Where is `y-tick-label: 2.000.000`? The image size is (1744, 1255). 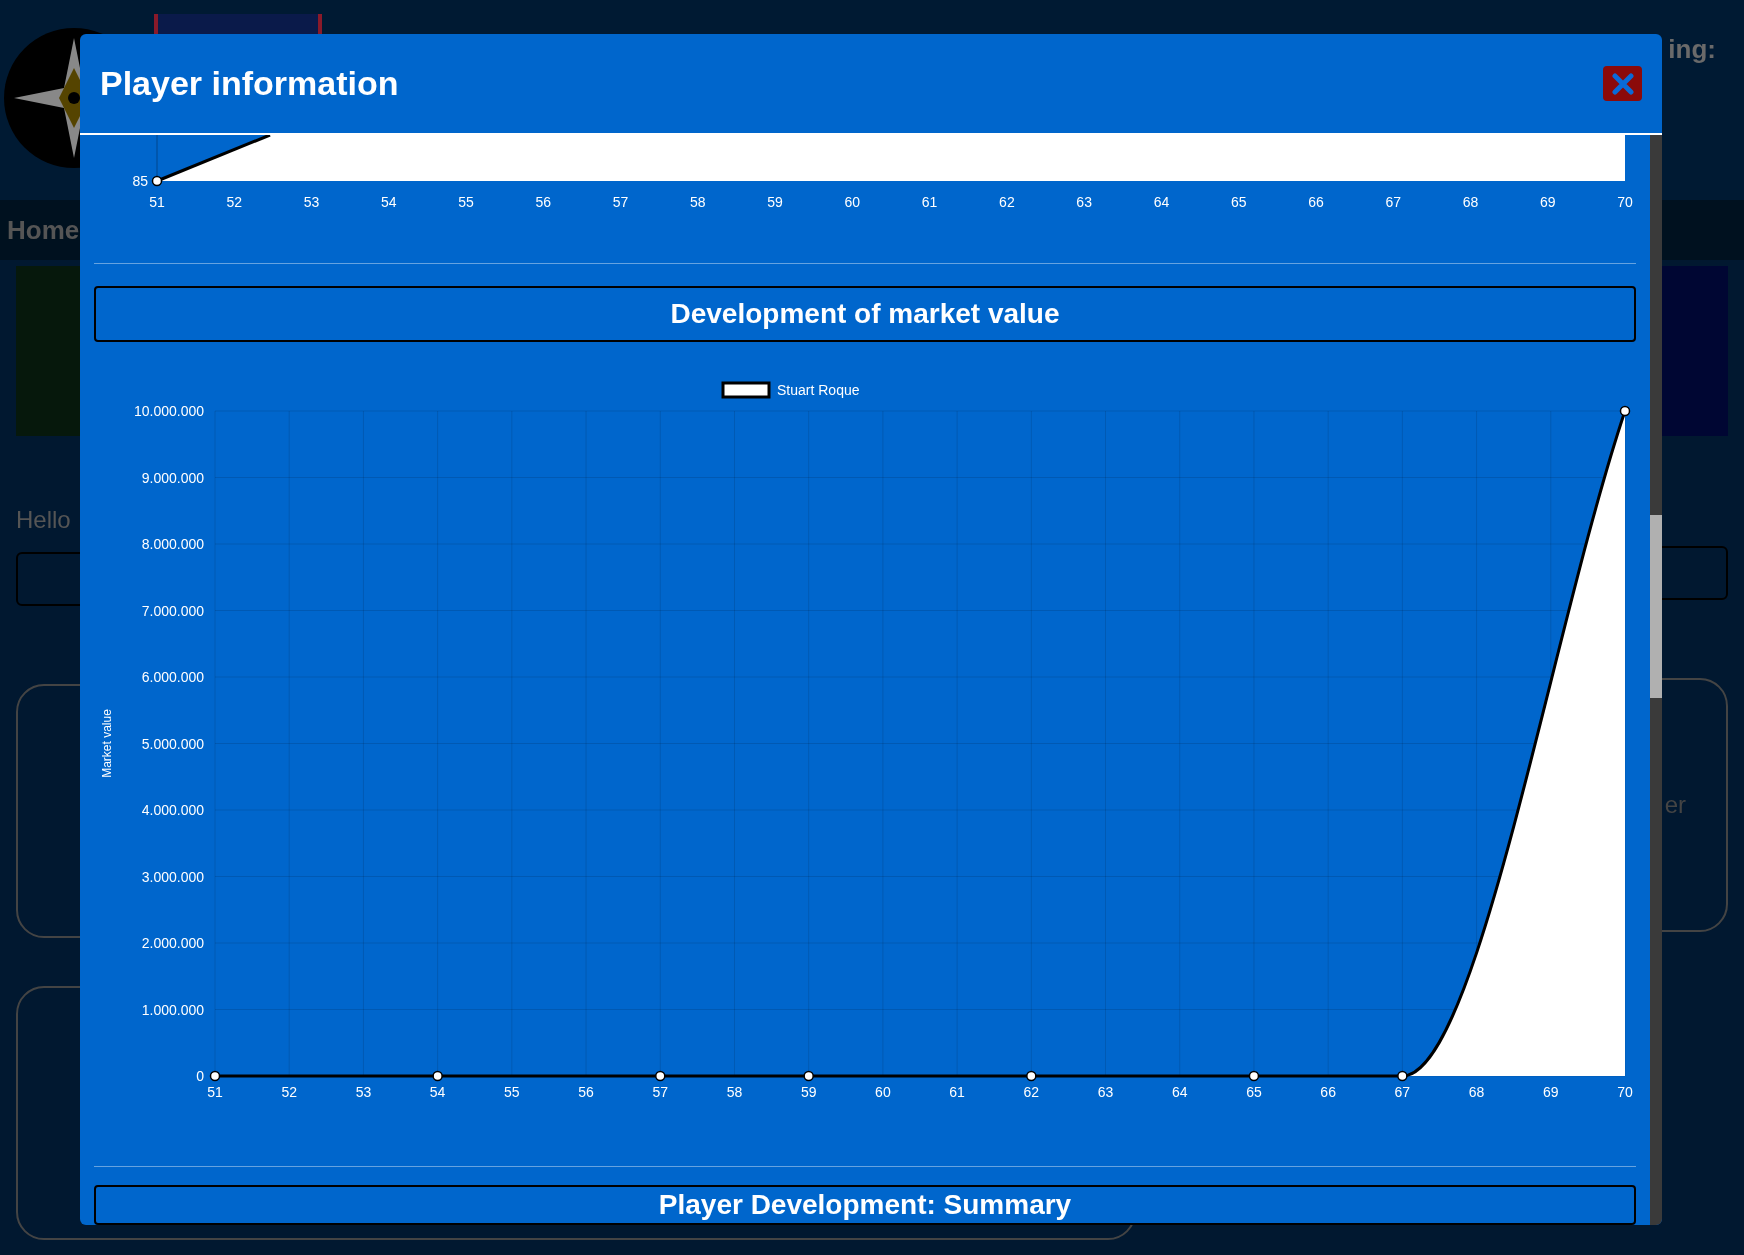
y-tick-label: 2.000.000 is located at coordinates (172, 943).